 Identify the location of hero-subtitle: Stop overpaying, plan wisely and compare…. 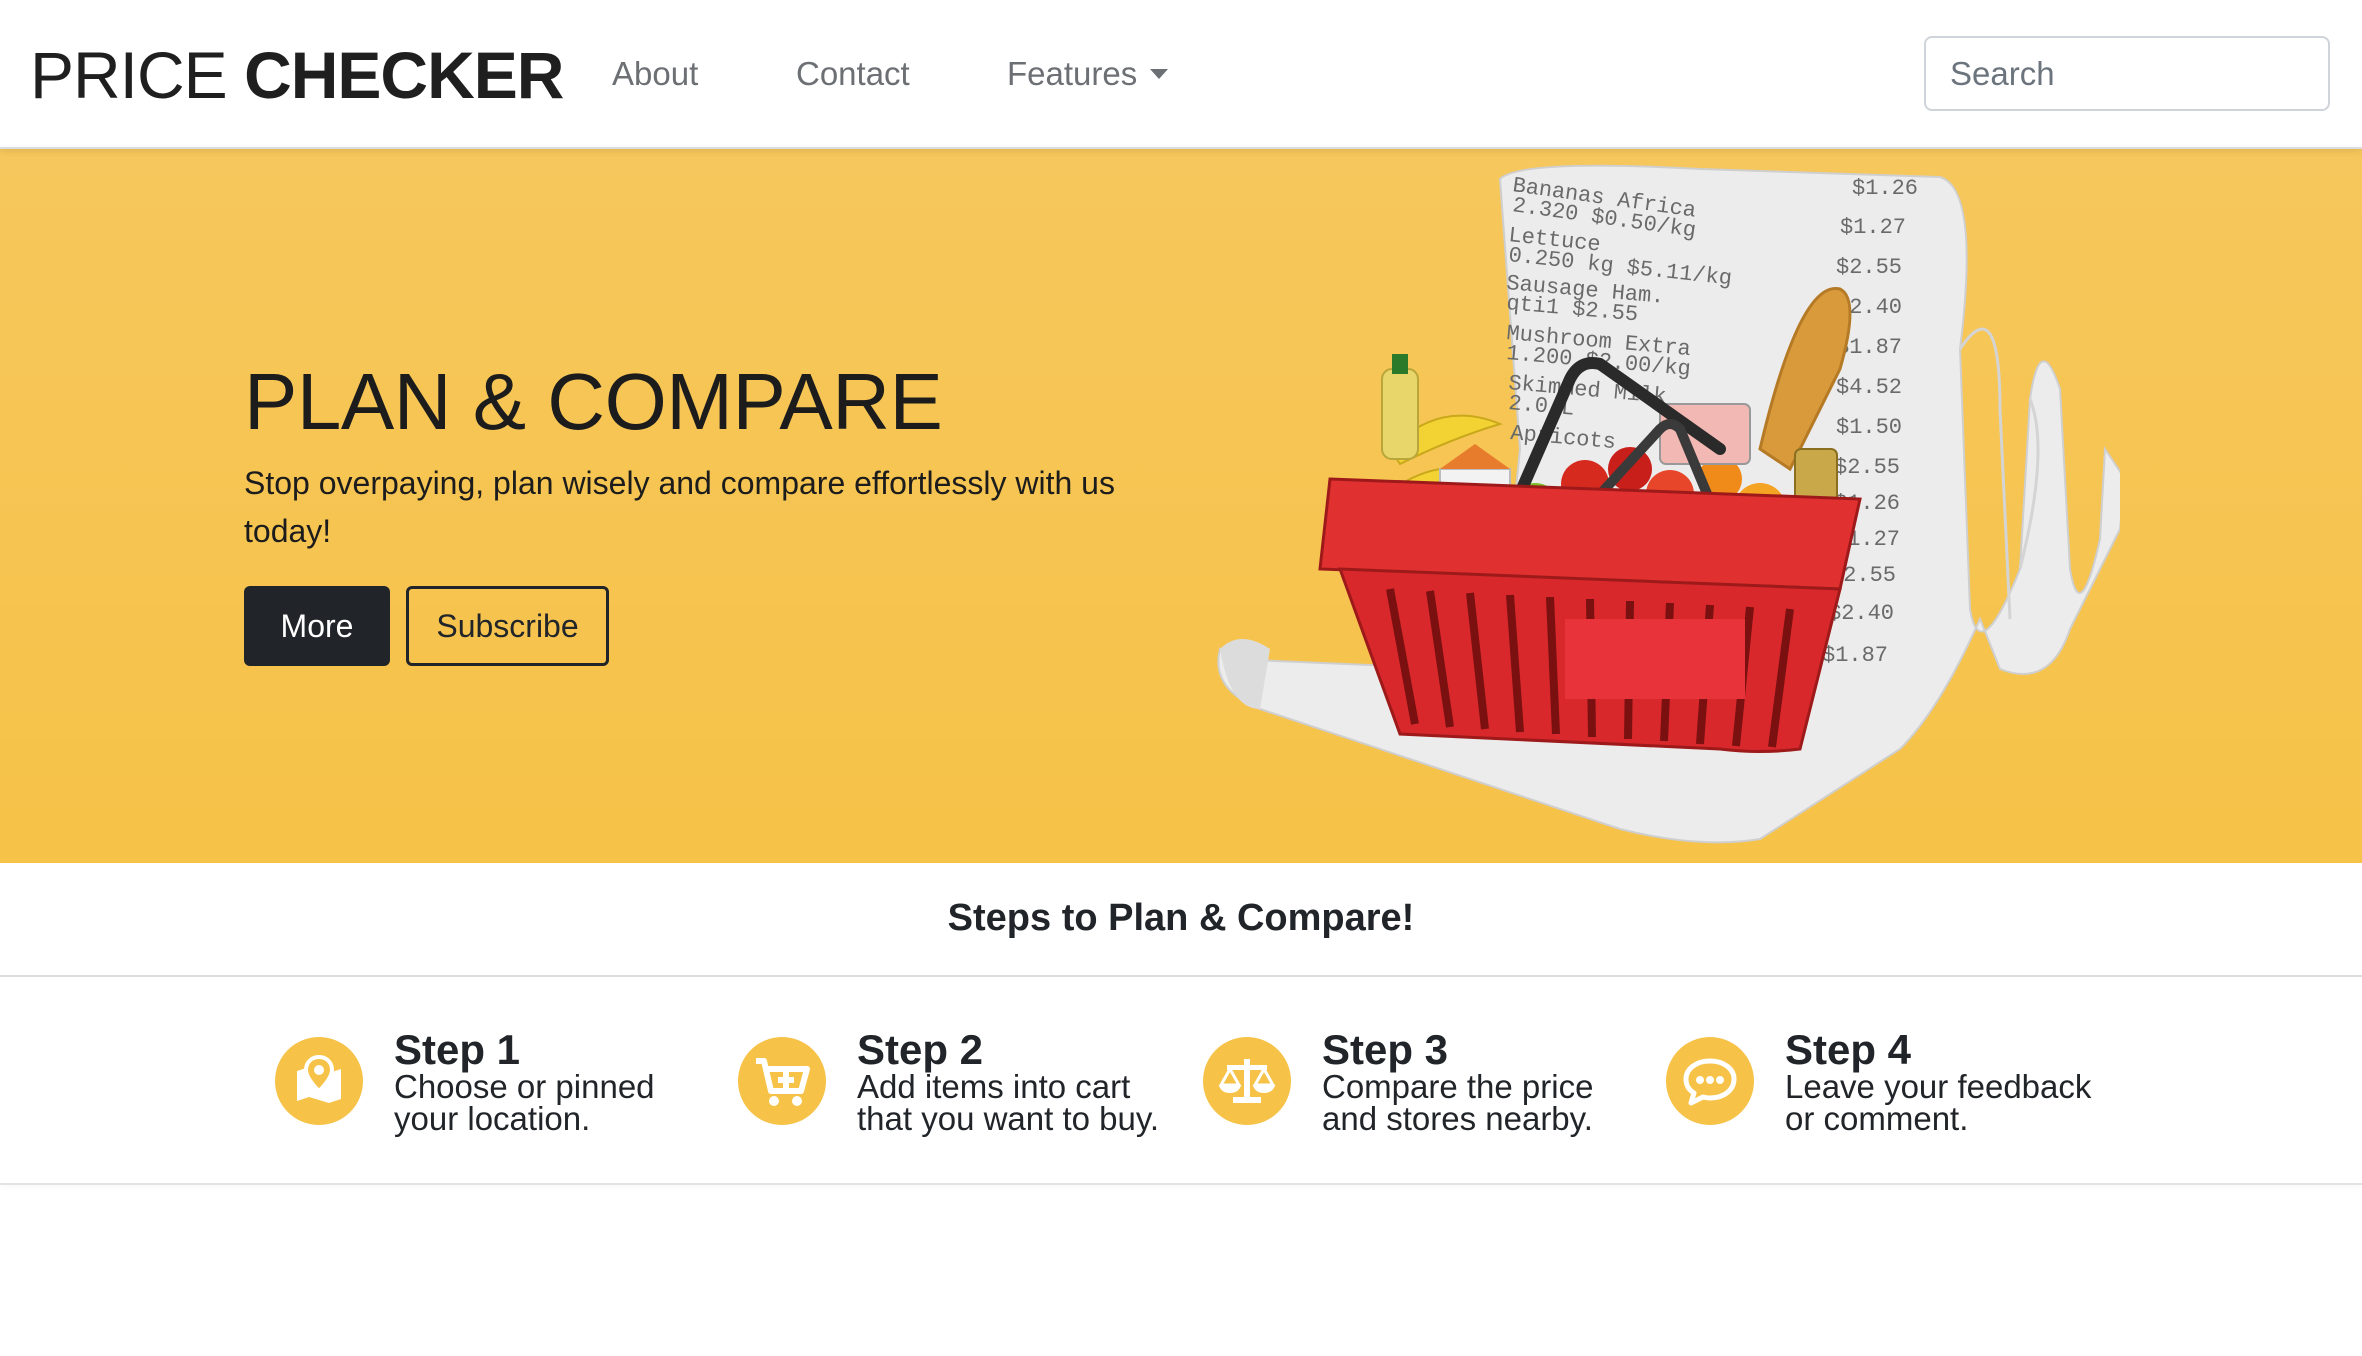
(679, 507).